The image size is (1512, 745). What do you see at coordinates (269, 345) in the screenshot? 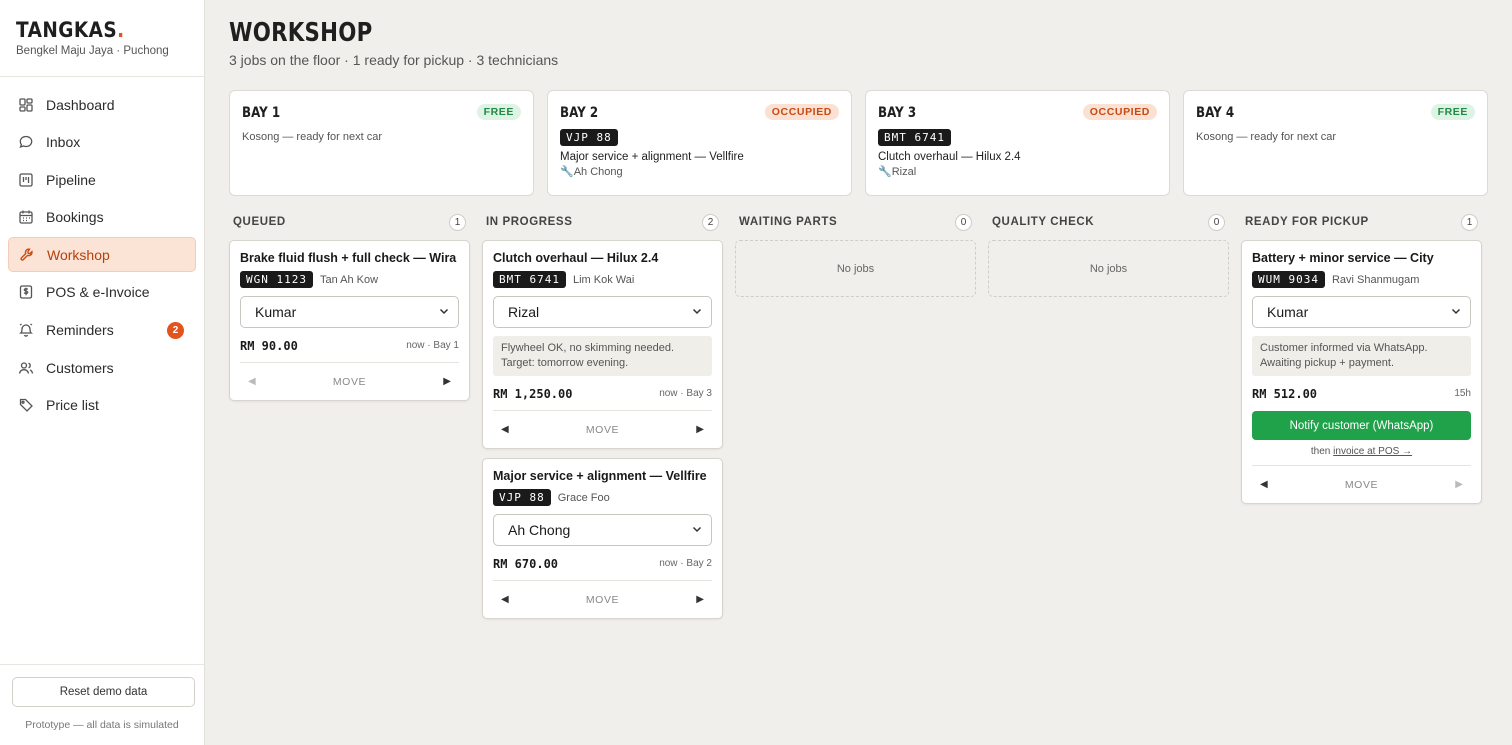
I see `job-price: RM 90.00` at bounding box center [269, 345].